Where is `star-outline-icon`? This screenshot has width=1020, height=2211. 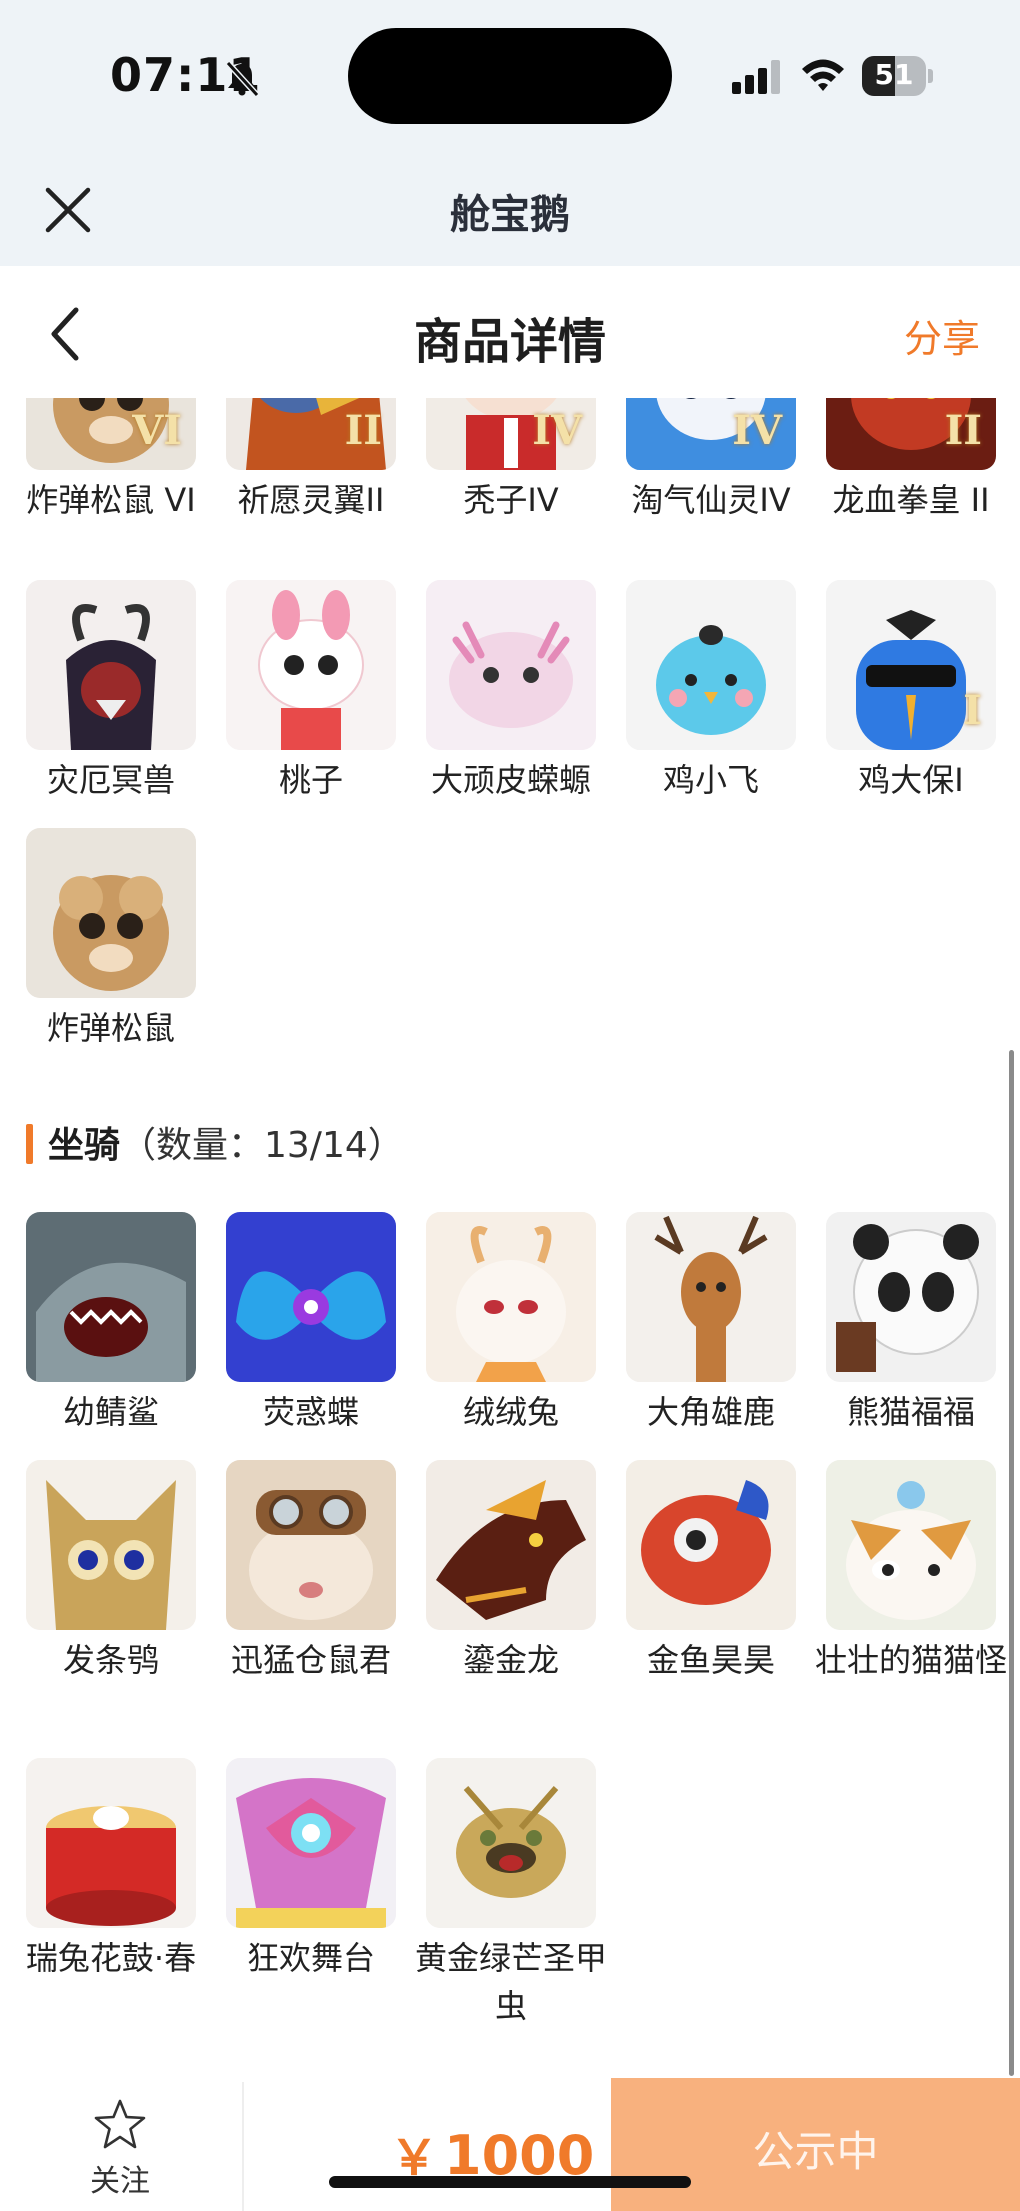 star-outline-icon is located at coordinates (120, 2124).